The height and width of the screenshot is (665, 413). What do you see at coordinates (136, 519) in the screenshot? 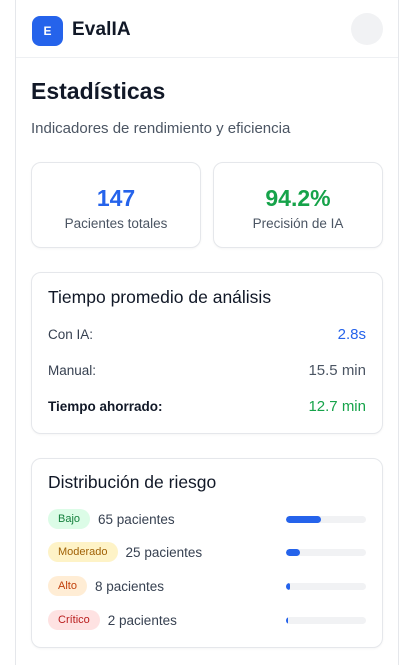
I see `risk-count: 65 pacientes` at bounding box center [136, 519].